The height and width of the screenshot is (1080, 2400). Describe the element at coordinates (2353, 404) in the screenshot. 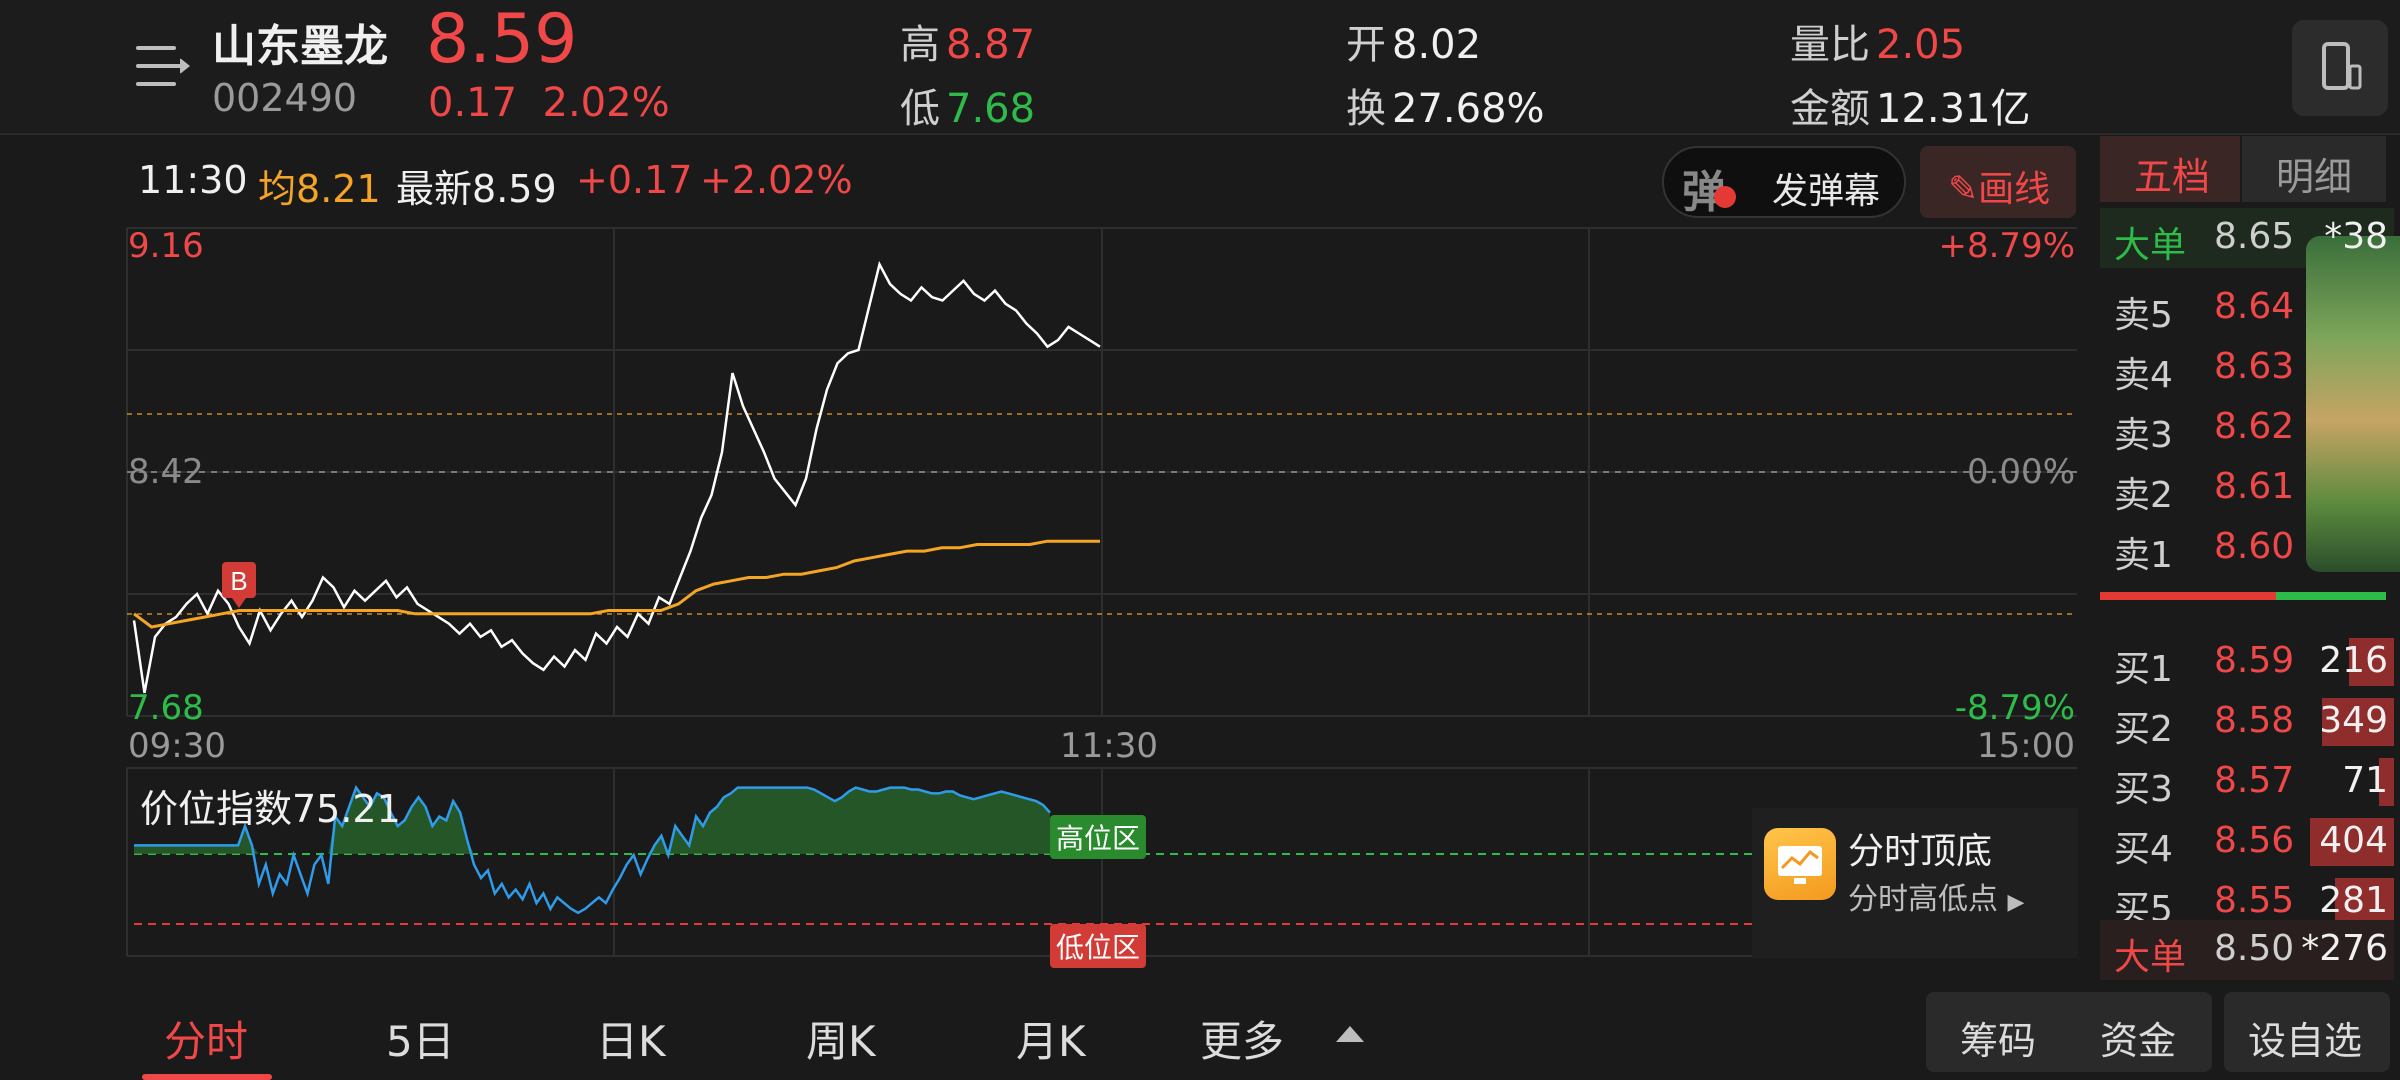

I see `game-ad-banner` at that location.